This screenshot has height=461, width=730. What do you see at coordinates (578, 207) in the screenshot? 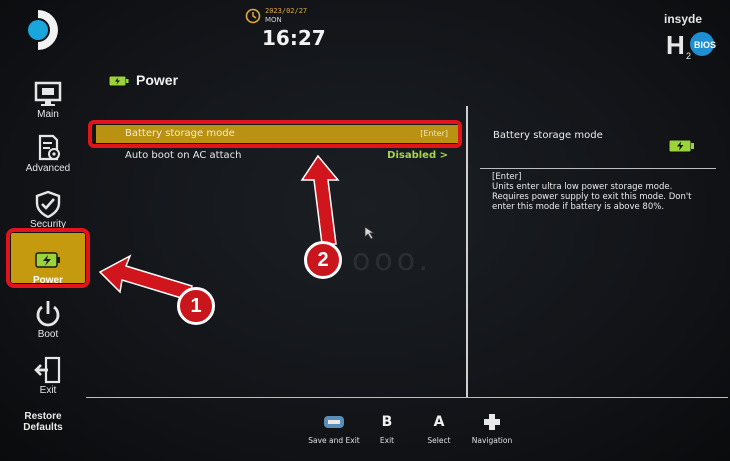
I see `help-line: enter this mode if battery is above 80%.` at bounding box center [578, 207].